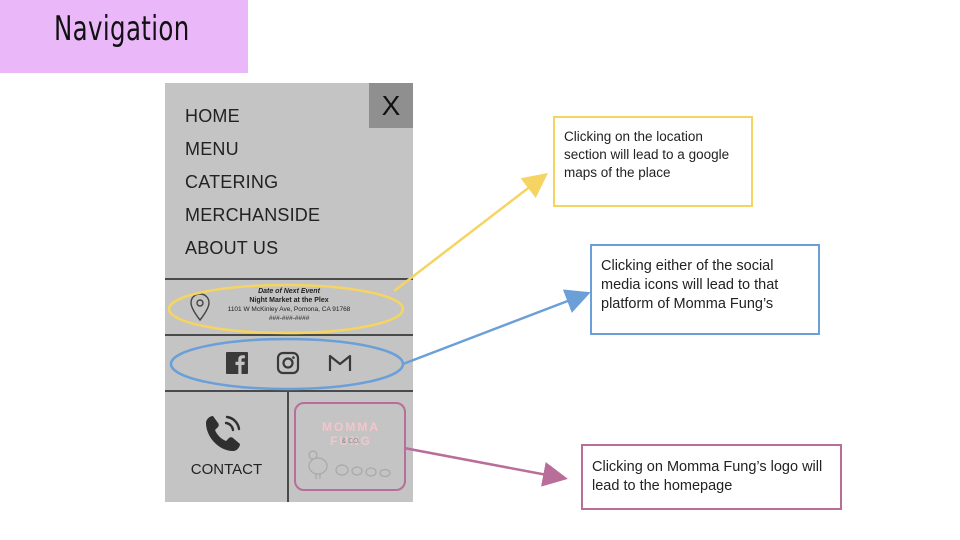 The width and height of the screenshot is (960, 540). What do you see at coordinates (231, 248) in the screenshot?
I see `menu-item-about-us: ABOUT US` at bounding box center [231, 248].